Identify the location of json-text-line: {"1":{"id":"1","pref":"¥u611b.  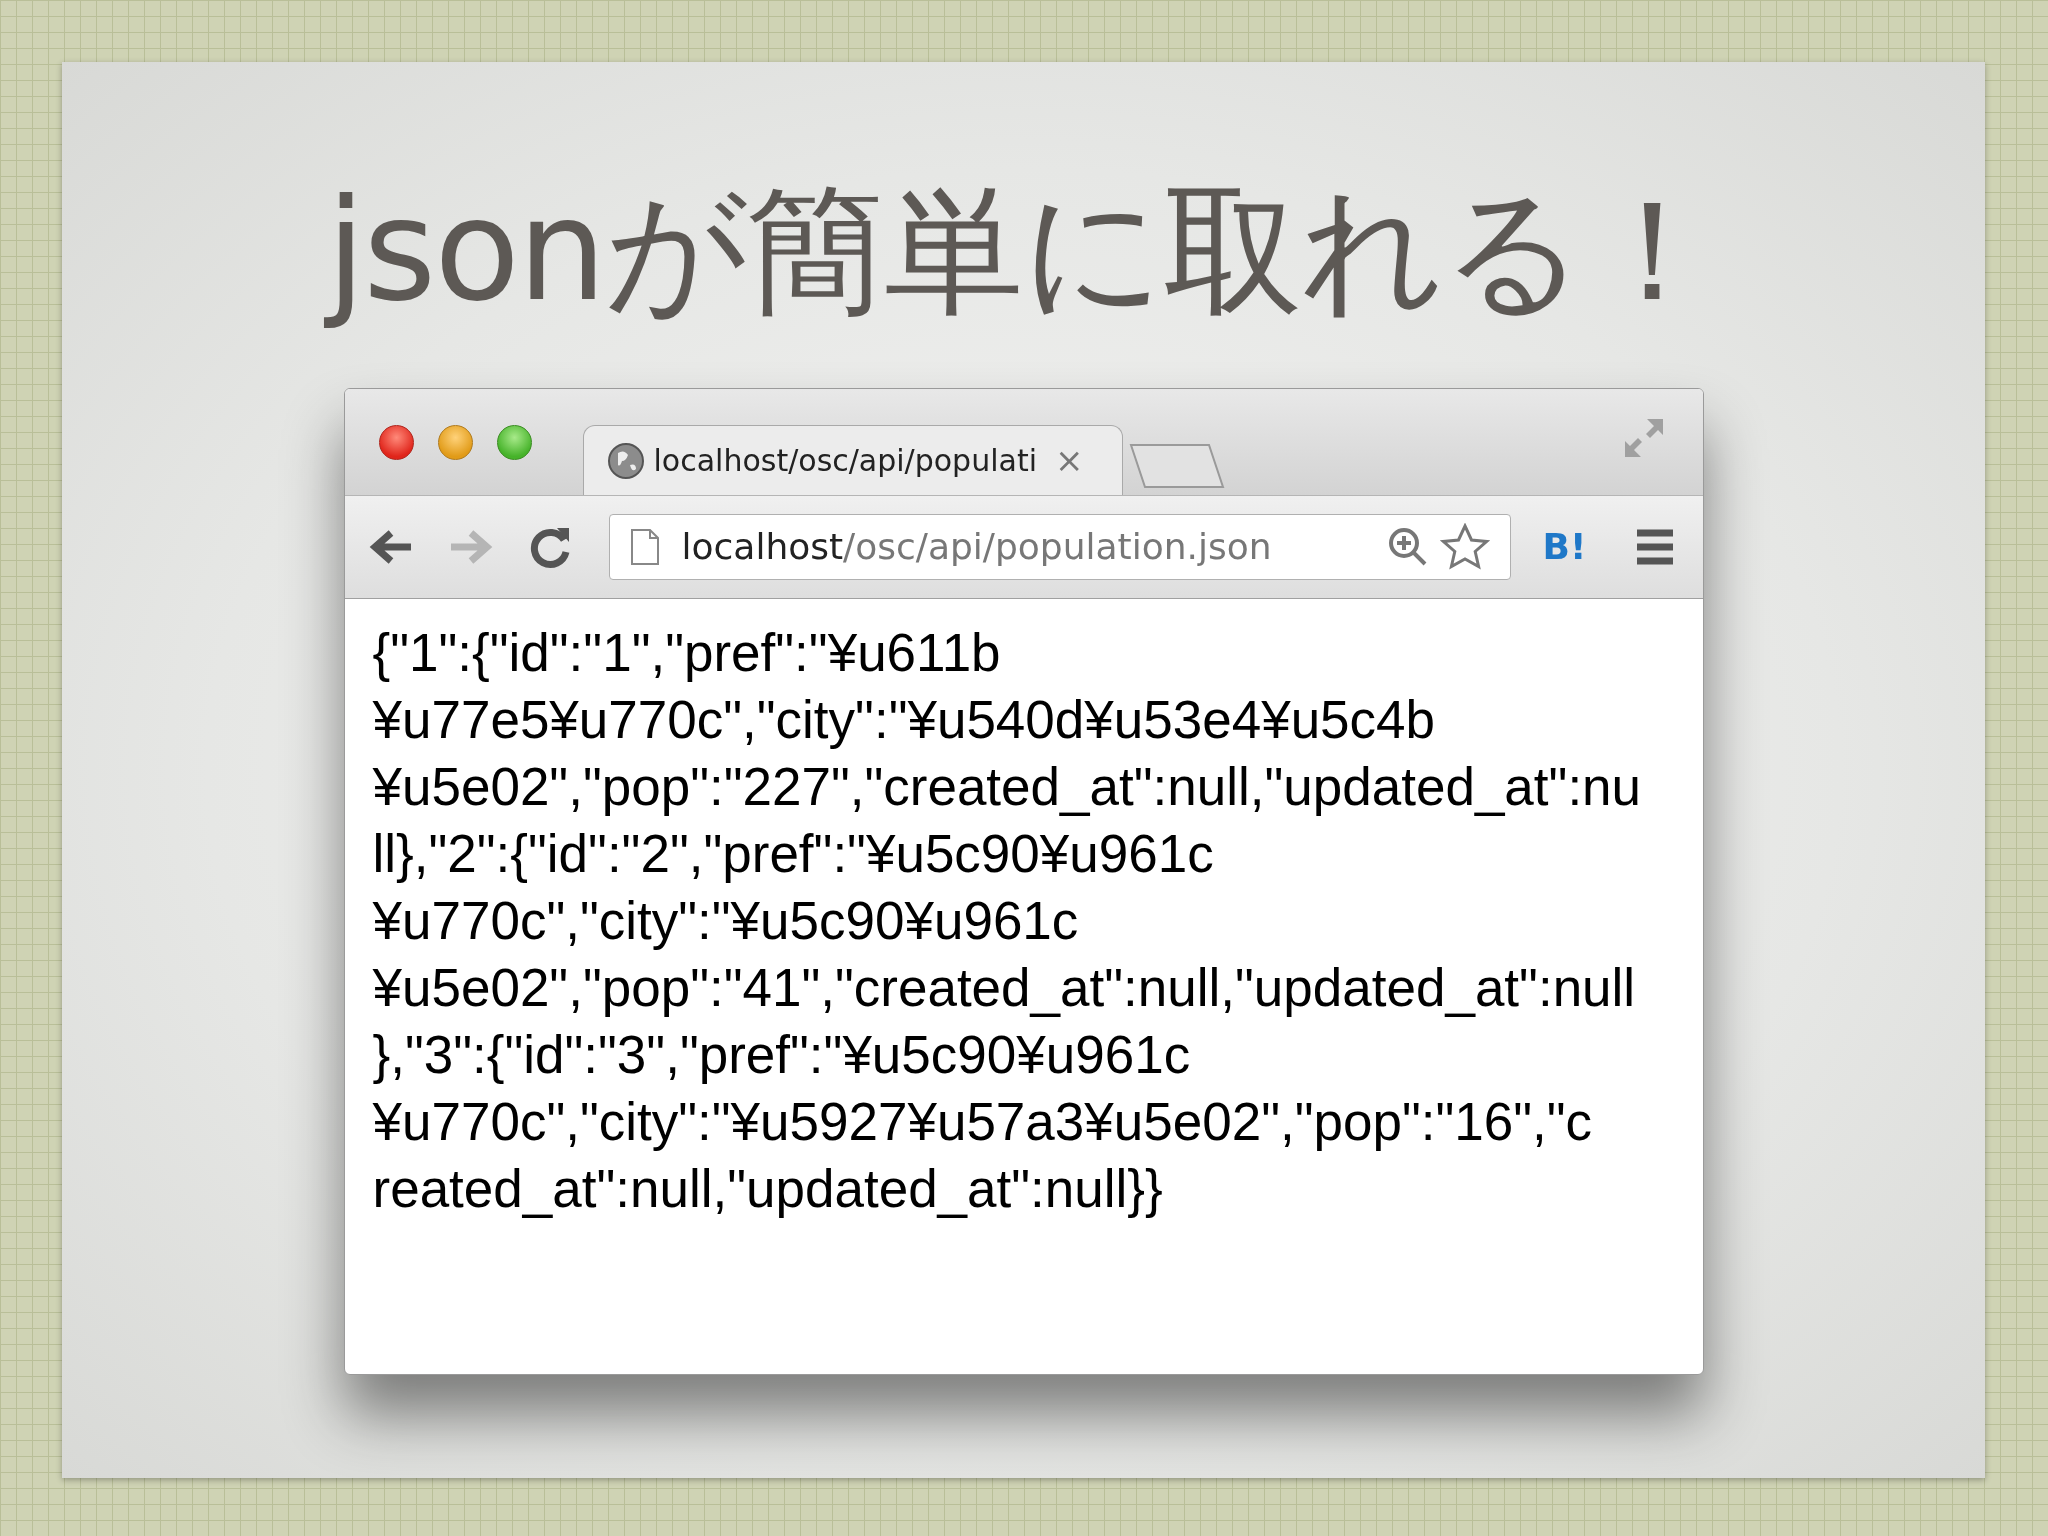
(687, 653).